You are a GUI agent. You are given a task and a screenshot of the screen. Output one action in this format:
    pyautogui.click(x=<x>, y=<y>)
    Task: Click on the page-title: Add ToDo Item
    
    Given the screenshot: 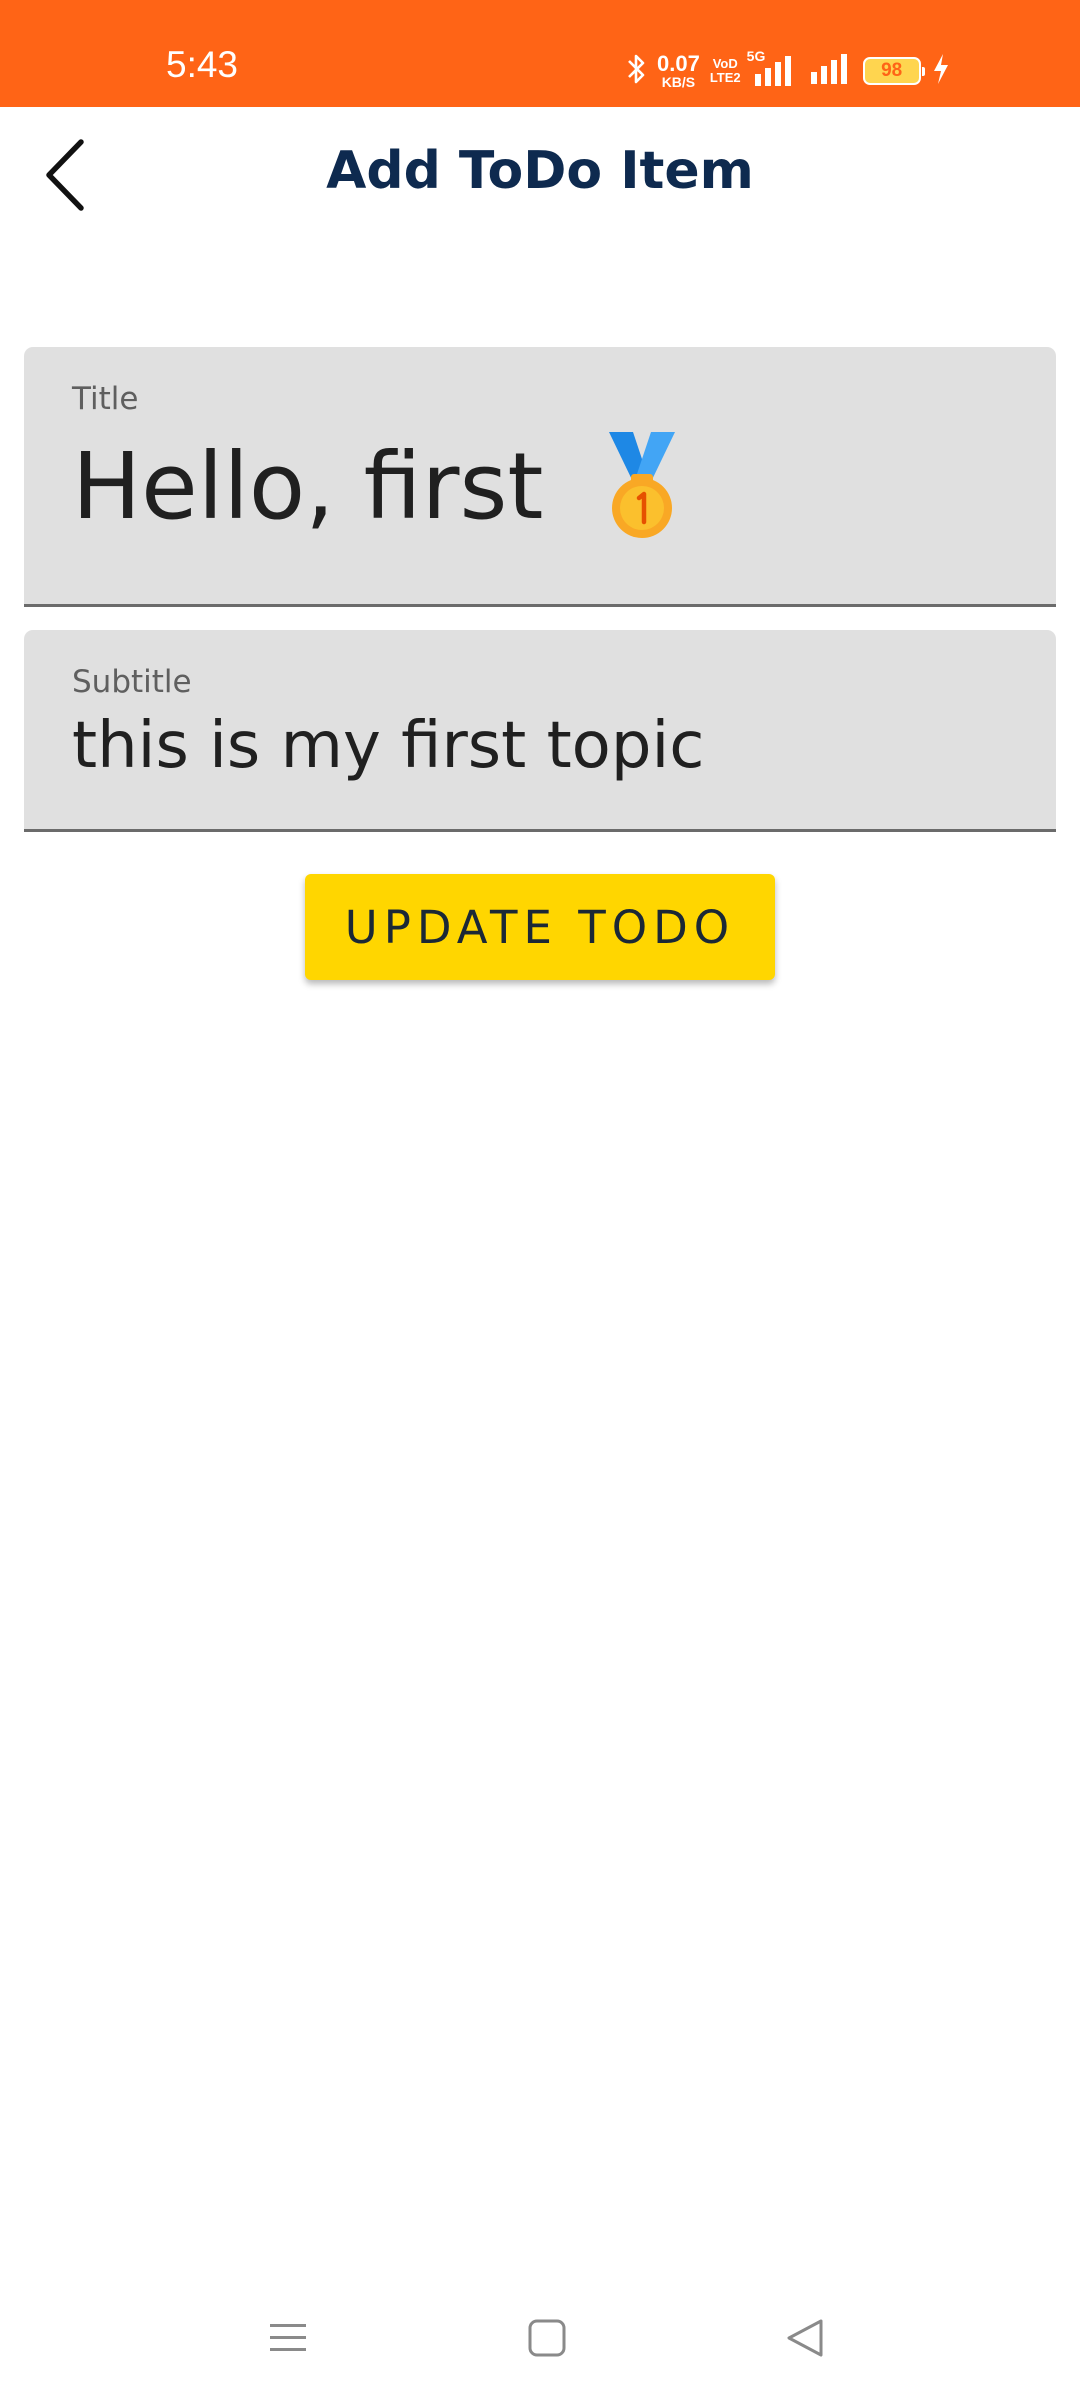 What is the action you would take?
    pyautogui.click(x=540, y=171)
    